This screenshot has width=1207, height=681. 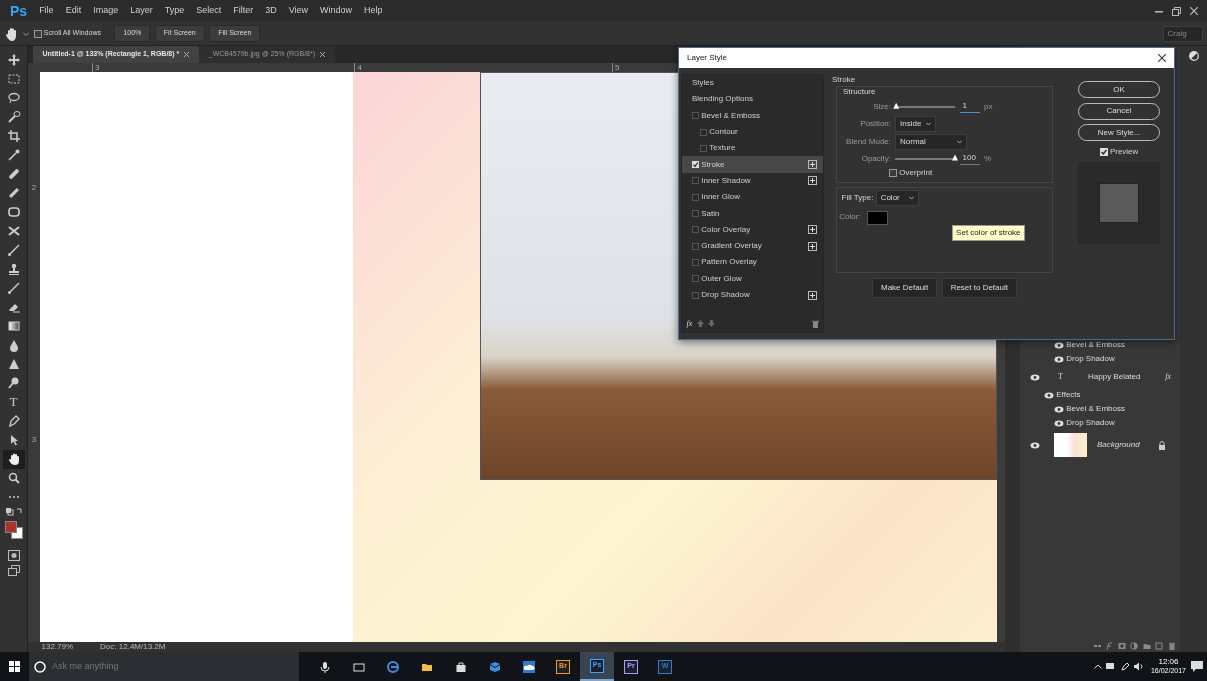 I want to click on style-list-item: Stroke, so click(x=752, y=164).